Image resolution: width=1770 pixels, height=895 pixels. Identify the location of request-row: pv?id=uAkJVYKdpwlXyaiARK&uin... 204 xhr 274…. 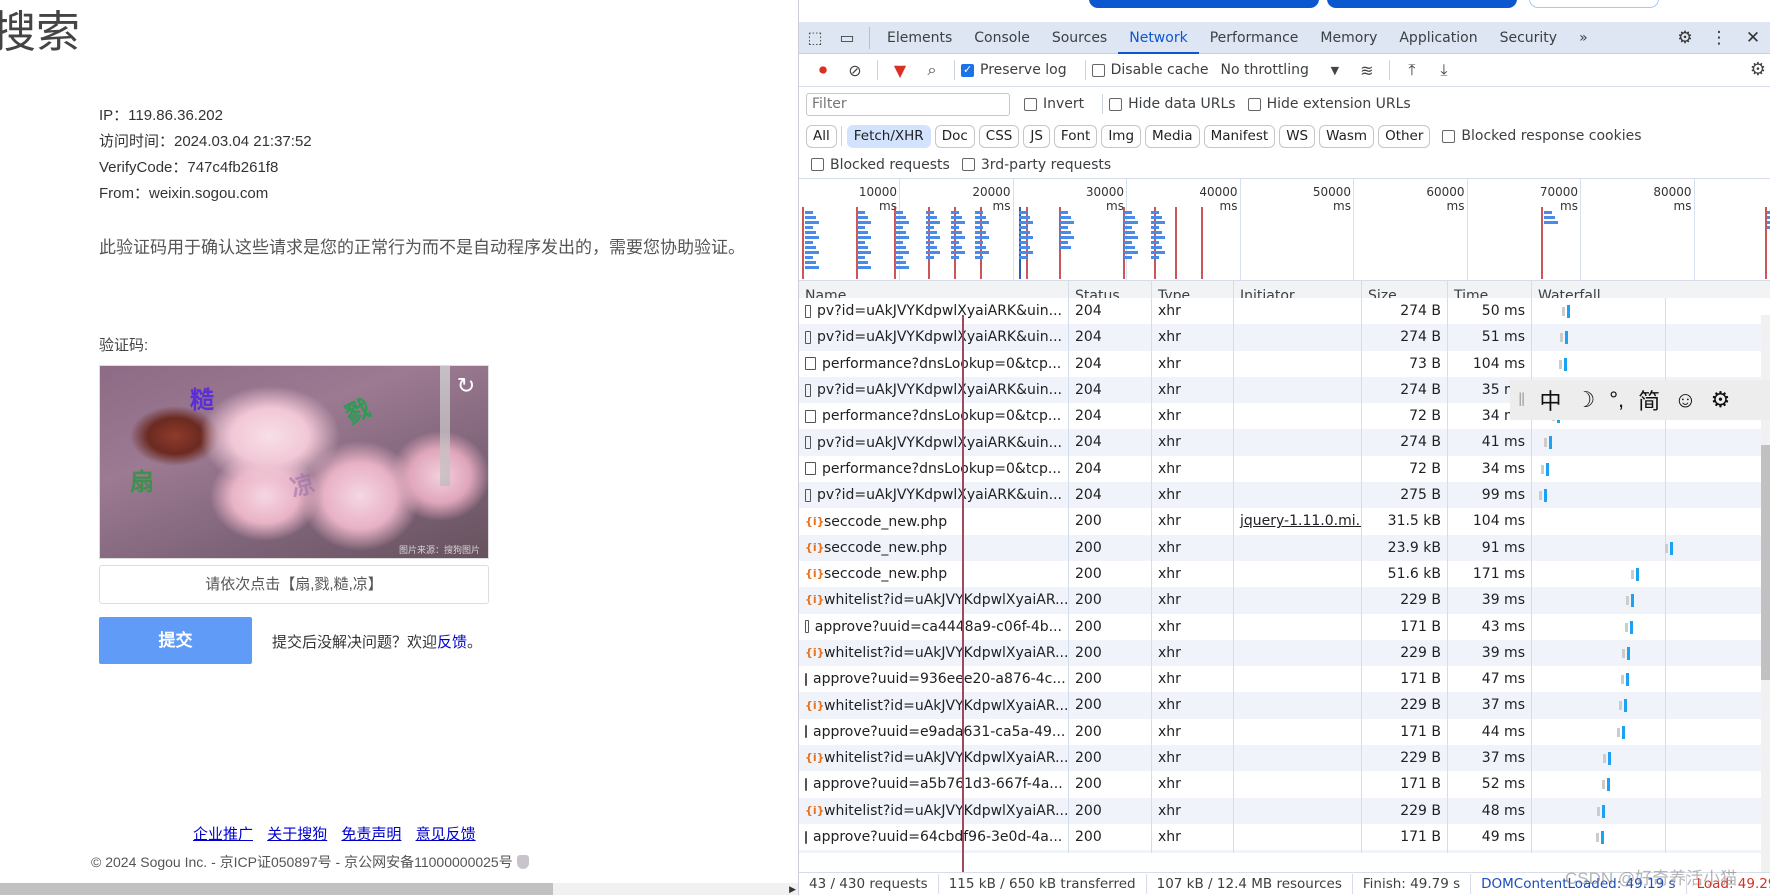
(1284, 442).